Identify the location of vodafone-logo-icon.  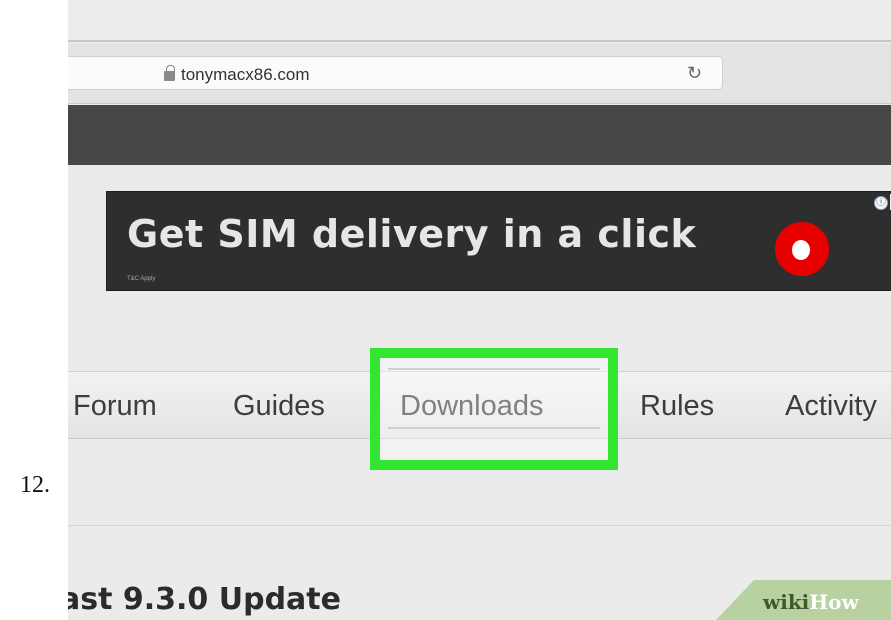
(802, 249).